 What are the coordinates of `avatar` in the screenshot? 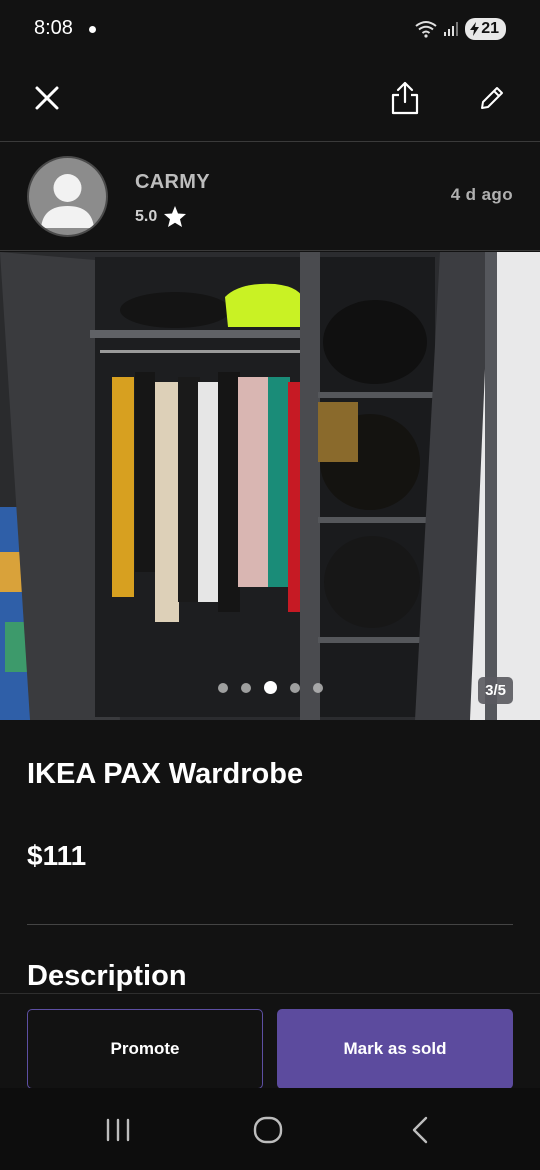 It's located at (67, 196).